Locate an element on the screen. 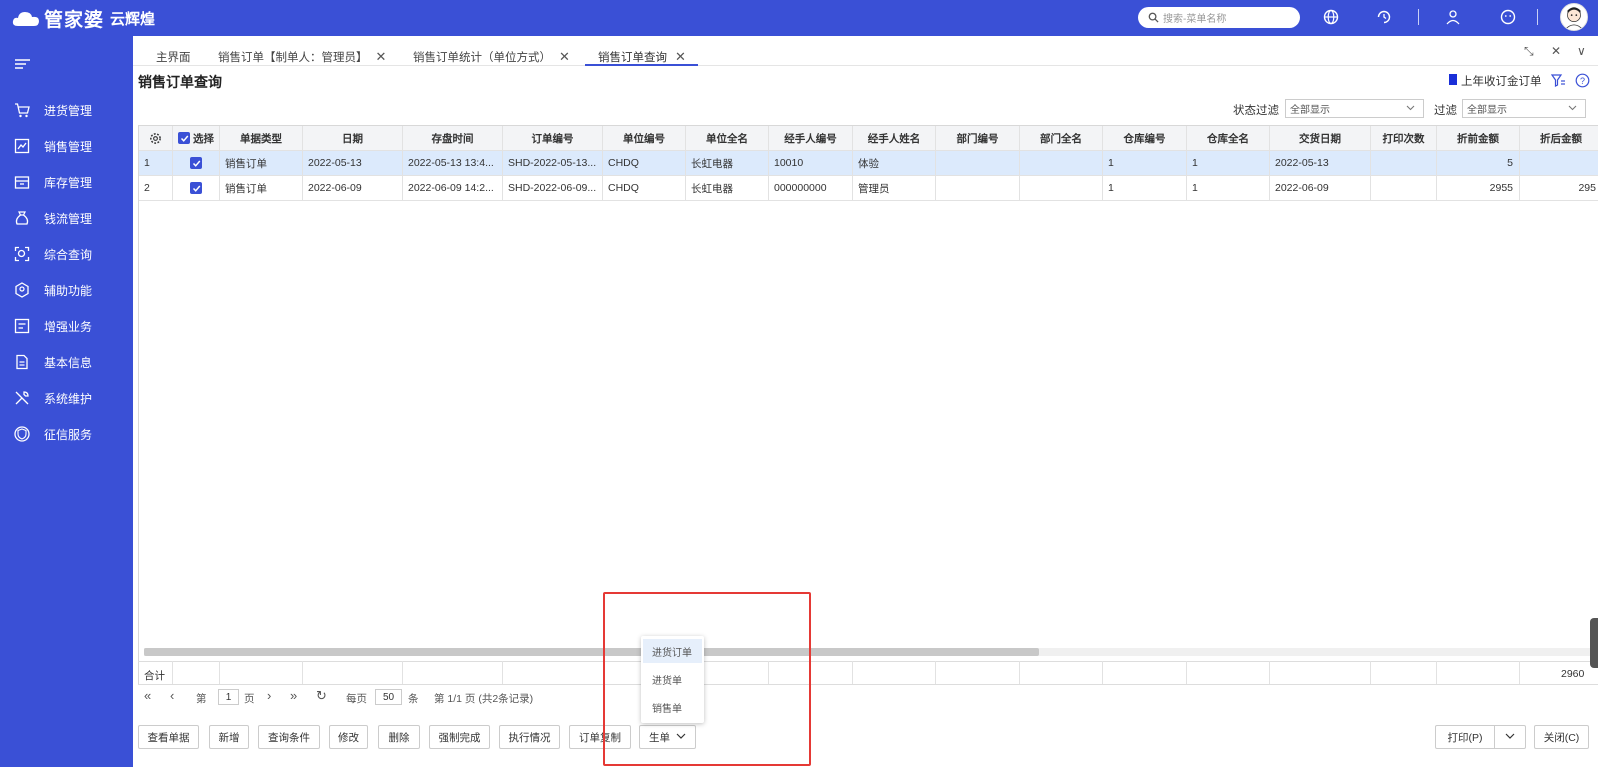 Image resolution: width=1598 pixels, height=767 pixels. edit-button: 修改 is located at coordinates (348, 737).